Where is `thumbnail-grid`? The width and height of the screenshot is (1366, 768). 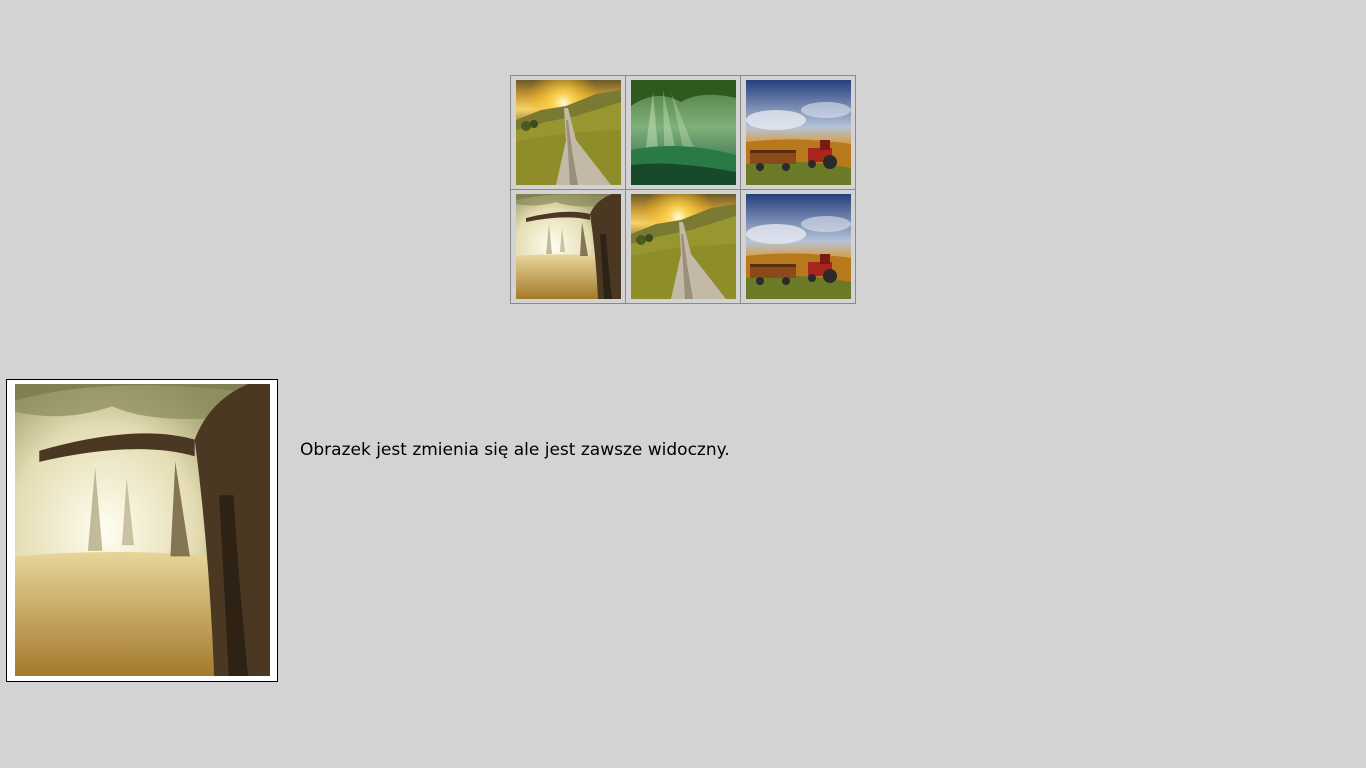 thumbnail-grid is located at coordinates (683, 189).